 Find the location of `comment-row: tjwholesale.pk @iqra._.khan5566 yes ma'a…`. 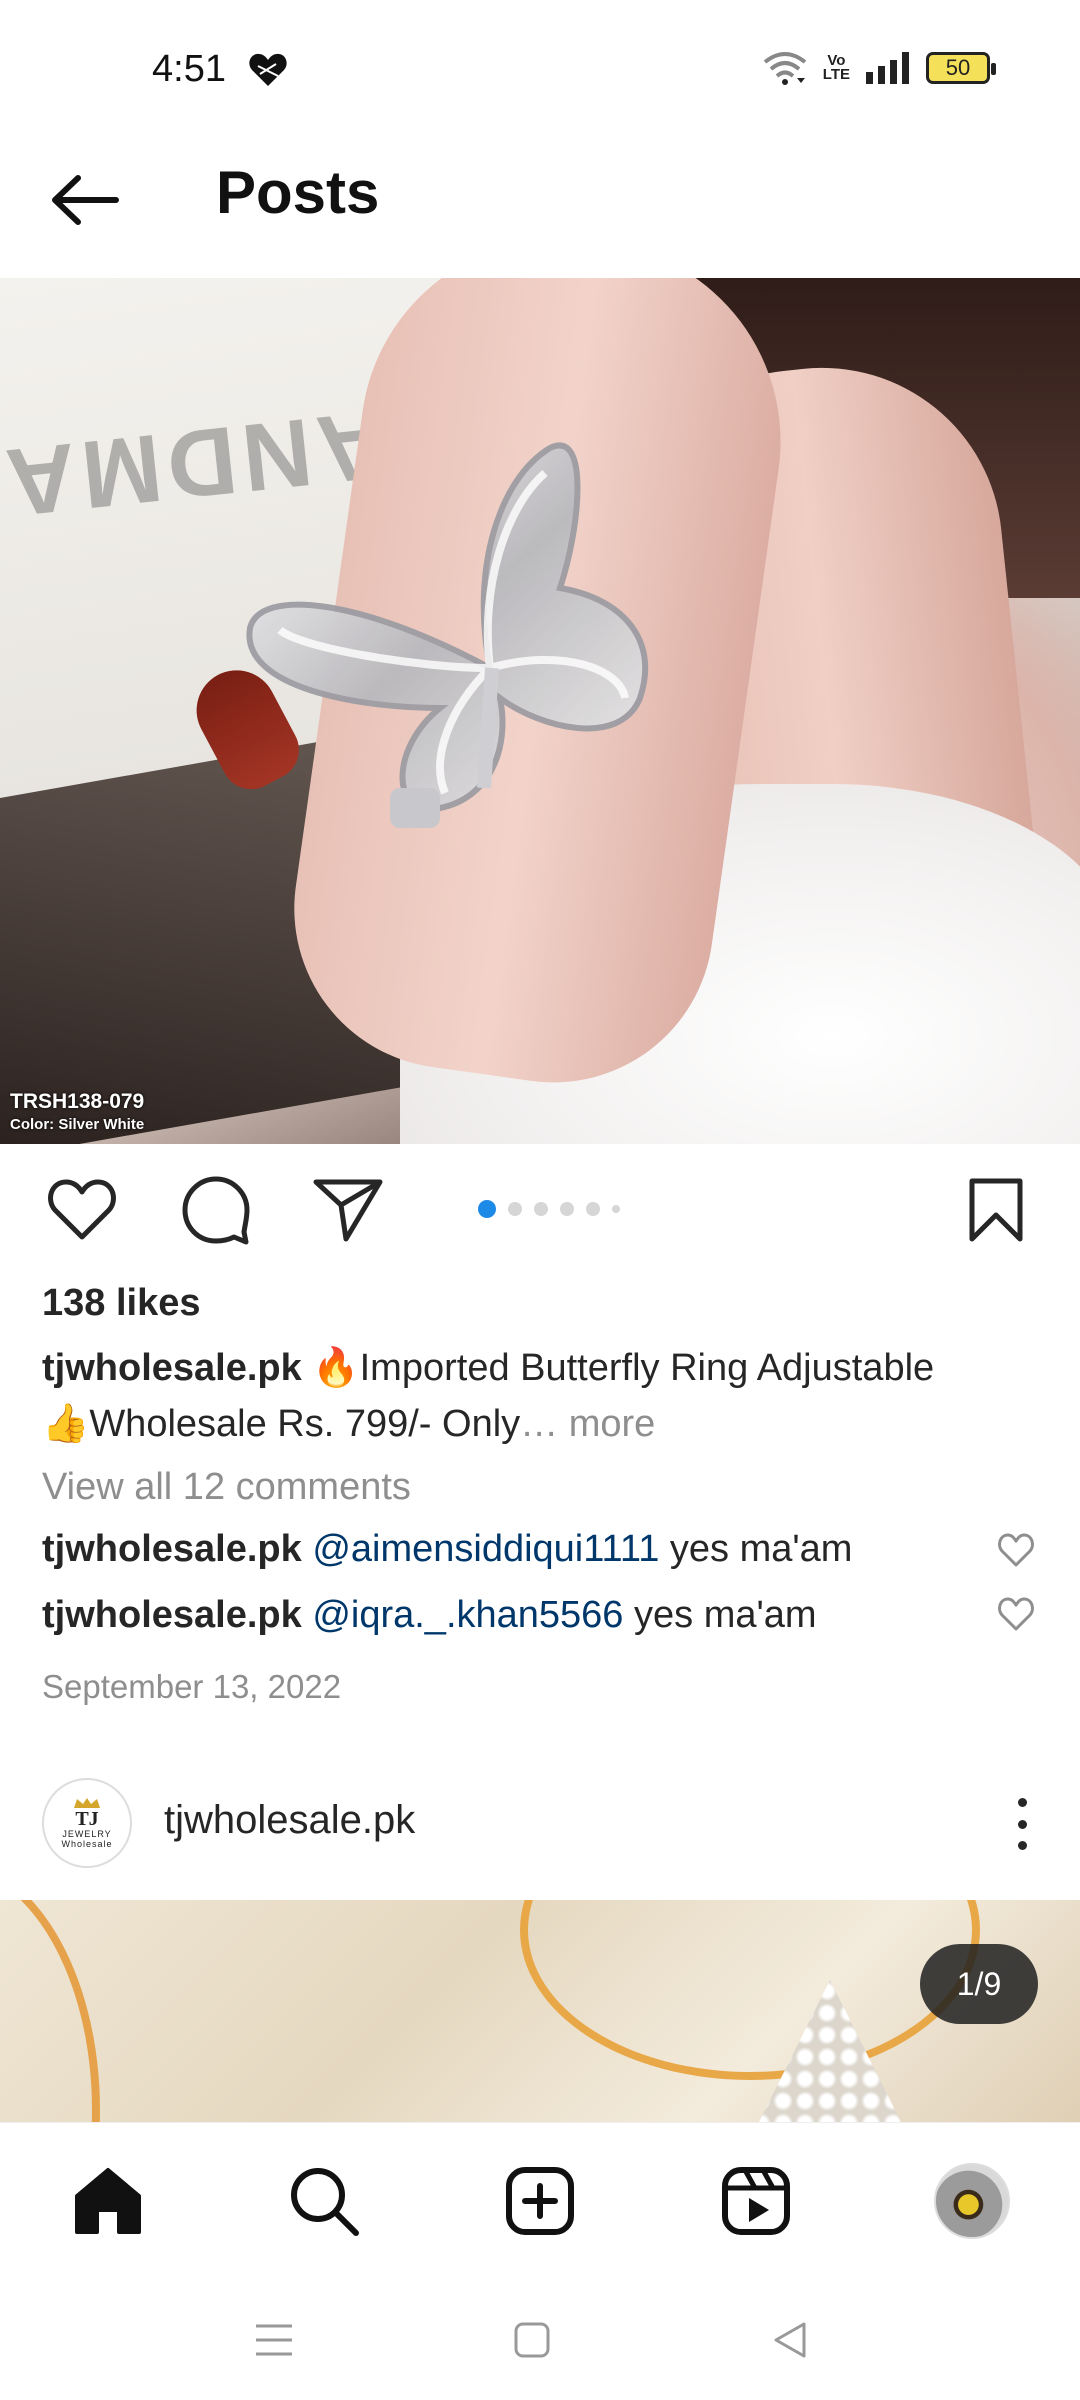

comment-row: tjwholesale.pk @iqra._.khan5566 yes ma'a… is located at coordinates (512, 1615).